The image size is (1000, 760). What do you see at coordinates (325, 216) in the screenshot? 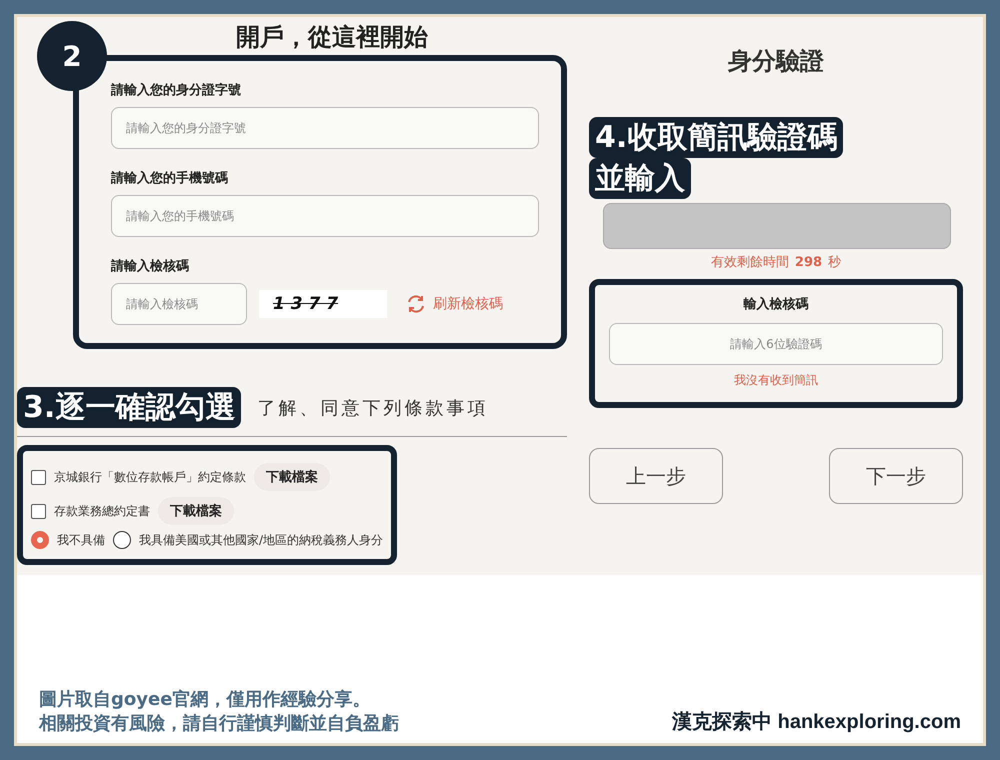
I see `input-field: 請輸入您的手機號碼` at bounding box center [325, 216].